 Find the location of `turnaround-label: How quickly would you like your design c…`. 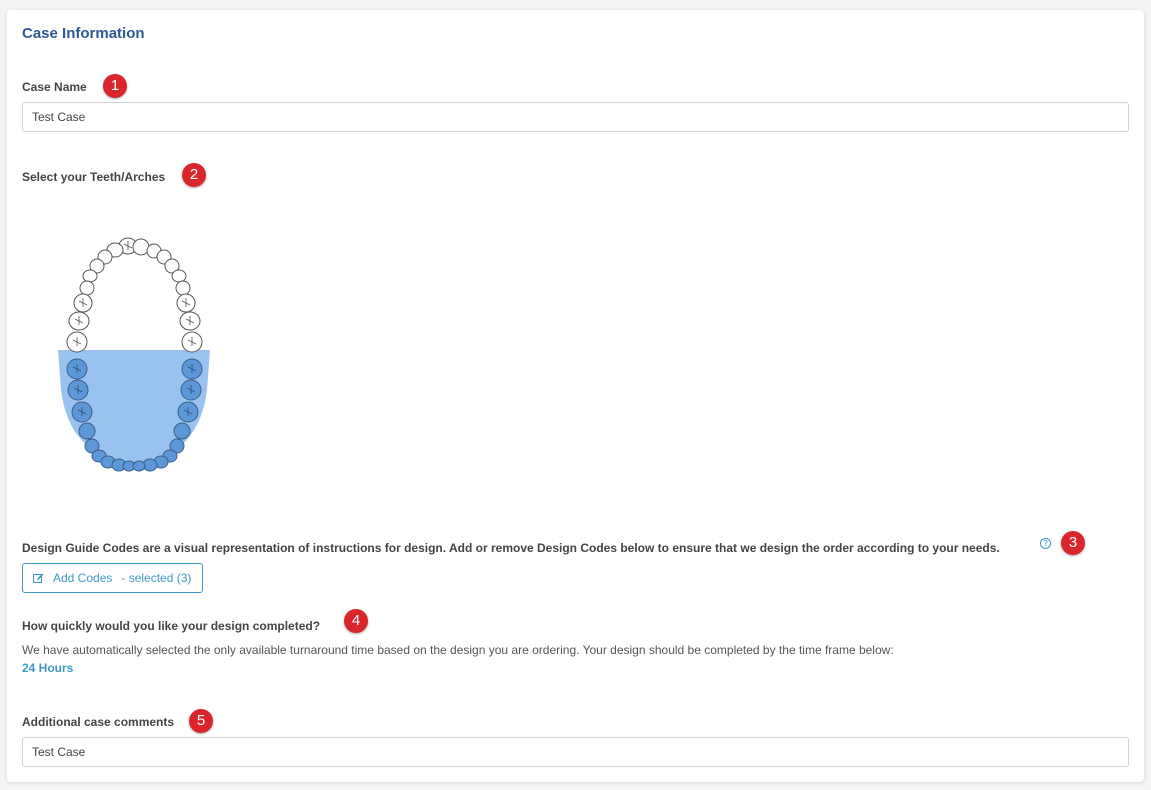

turnaround-label: How quickly would you like your design c… is located at coordinates (171, 626).